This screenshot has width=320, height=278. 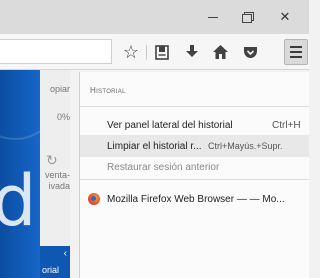 I want to click on reading-list-icon, so click(x=162, y=52).